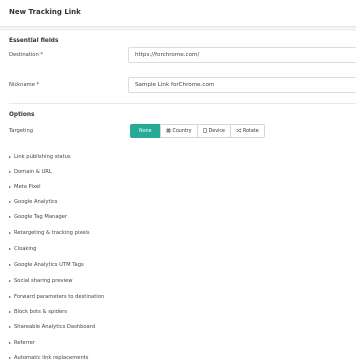 The width and height of the screenshot is (356, 364). Describe the element at coordinates (24, 85) in the screenshot. I see `nickname-label: Nickname *` at that location.